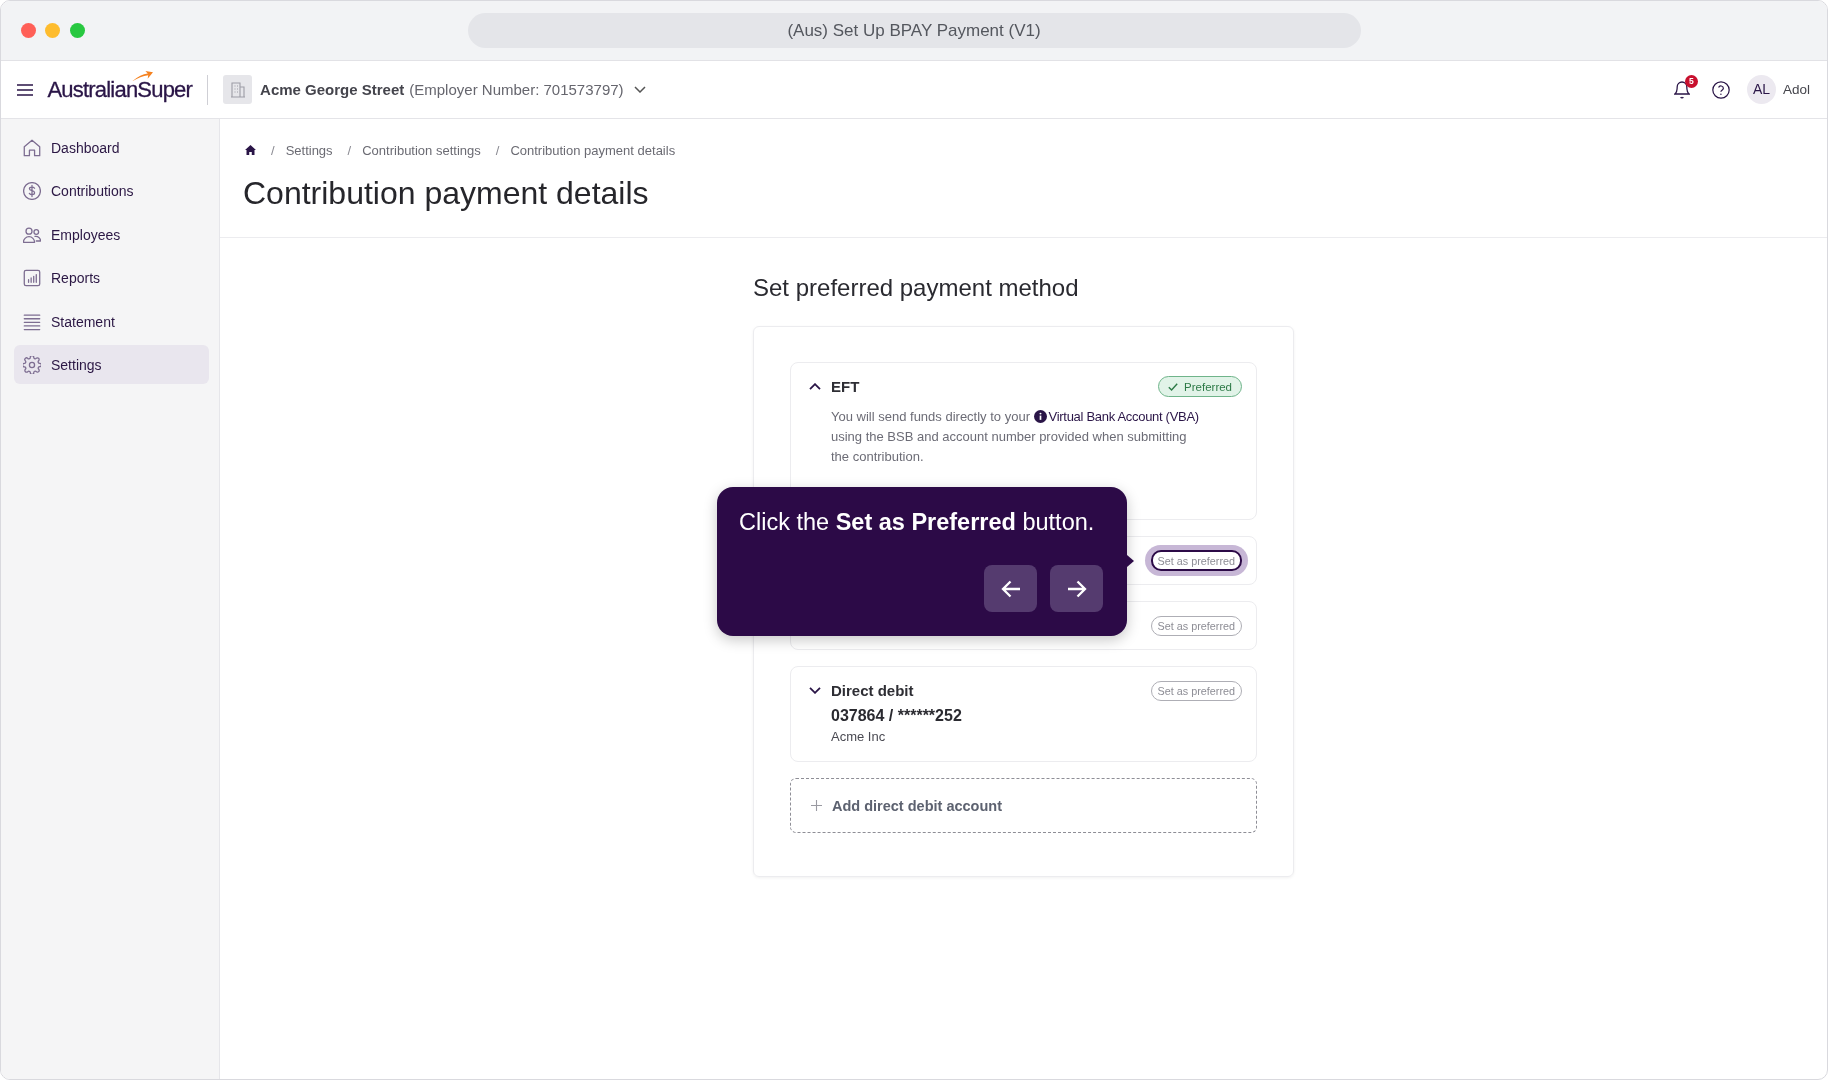  What do you see at coordinates (120, 89) in the screenshot?
I see `brand-logo: AustralianSuper` at bounding box center [120, 89].